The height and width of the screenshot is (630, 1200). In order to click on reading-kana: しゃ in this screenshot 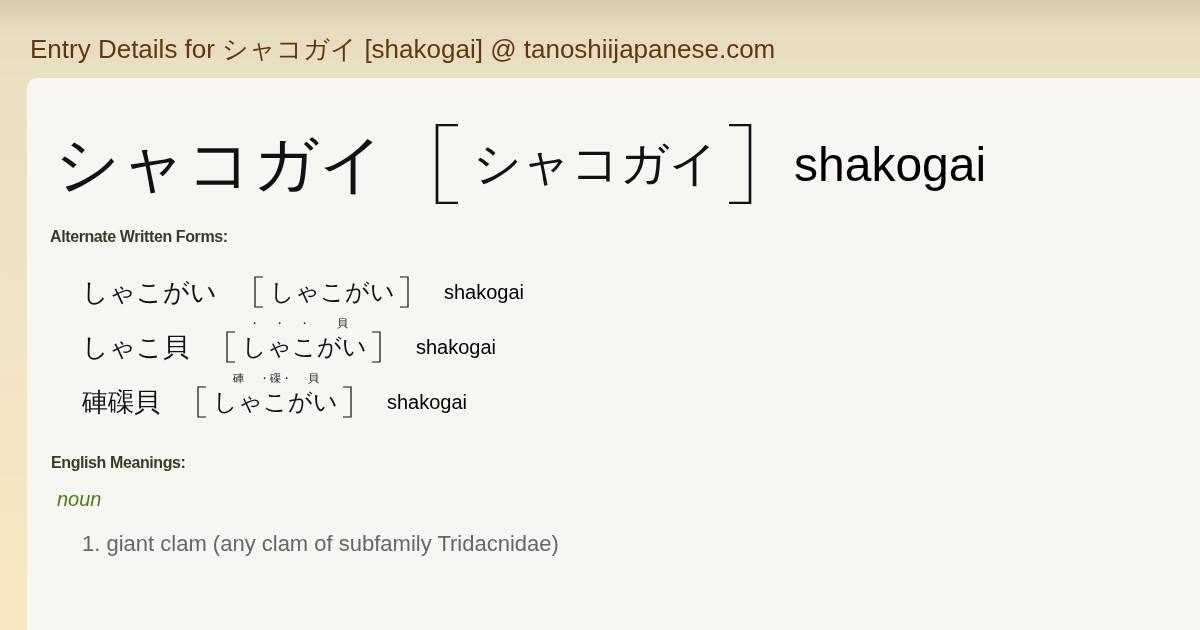, I will do `click(238, 402)`.